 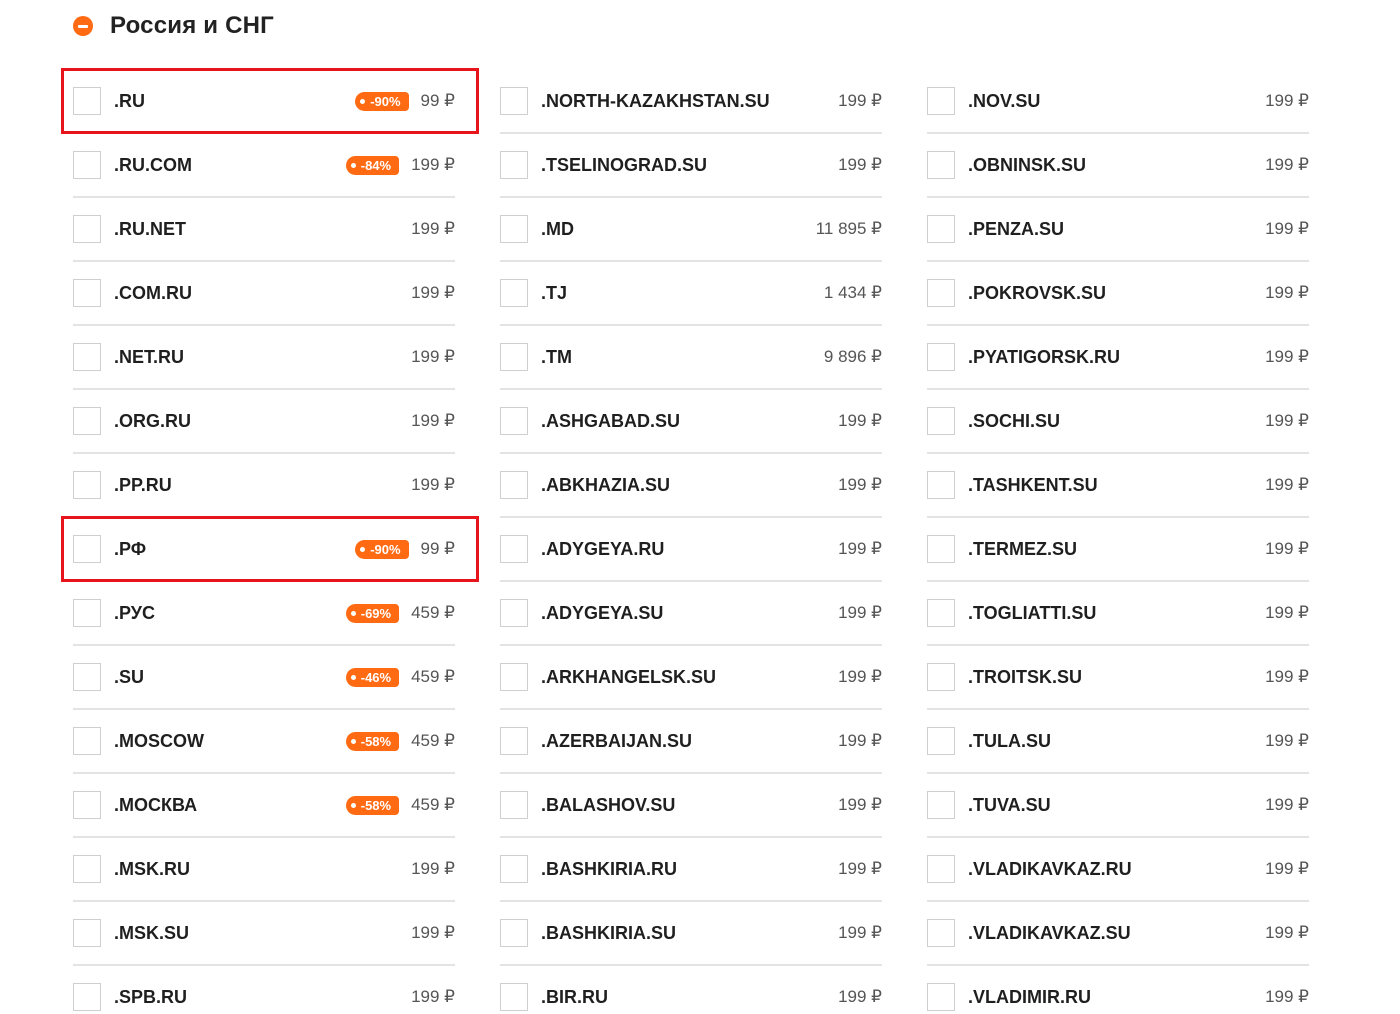 I want to click on domain-row: .TASHKENT.SU 199 ₽, so click(x=1118, y=486).